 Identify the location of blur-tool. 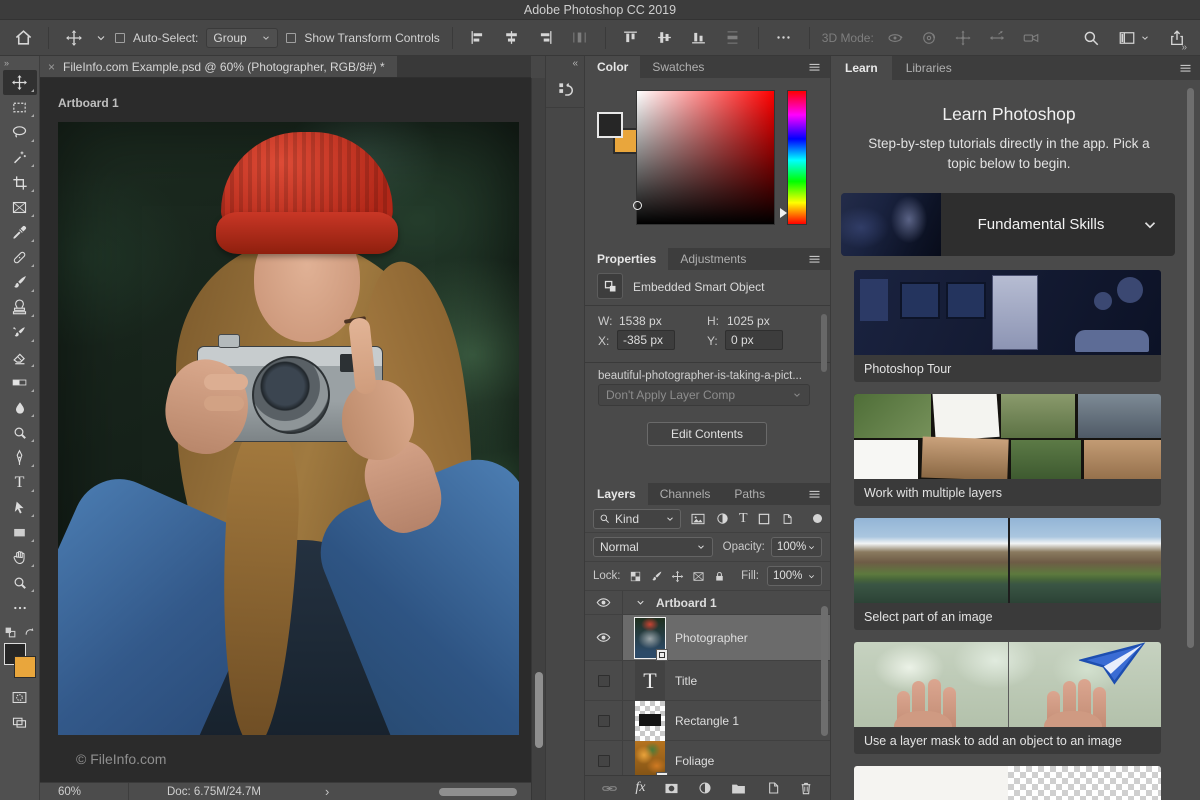
(20, 407).